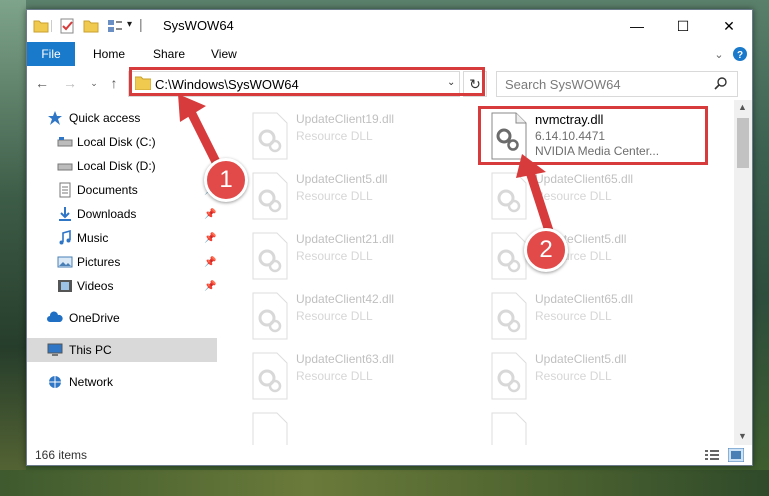 This screenshot has height=496, width=769. Describe the element at coordinates (13, 248) in the screenshot. I see `desktop-background-left` at that location.